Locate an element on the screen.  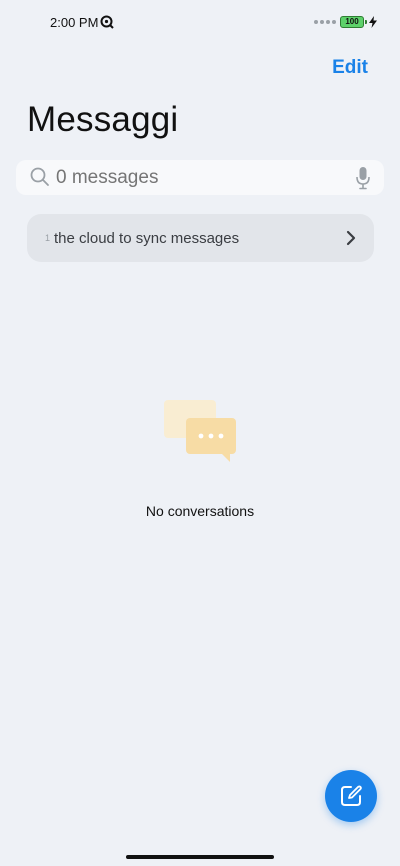
chat-bubbles-icon is located at coordinates (200, 431).